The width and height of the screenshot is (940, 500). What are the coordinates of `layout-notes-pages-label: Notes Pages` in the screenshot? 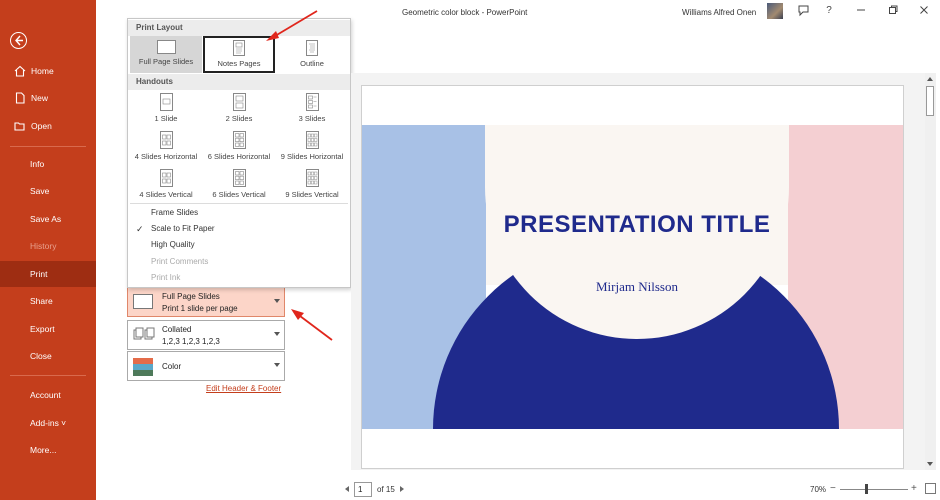 It's located at (239, 63).